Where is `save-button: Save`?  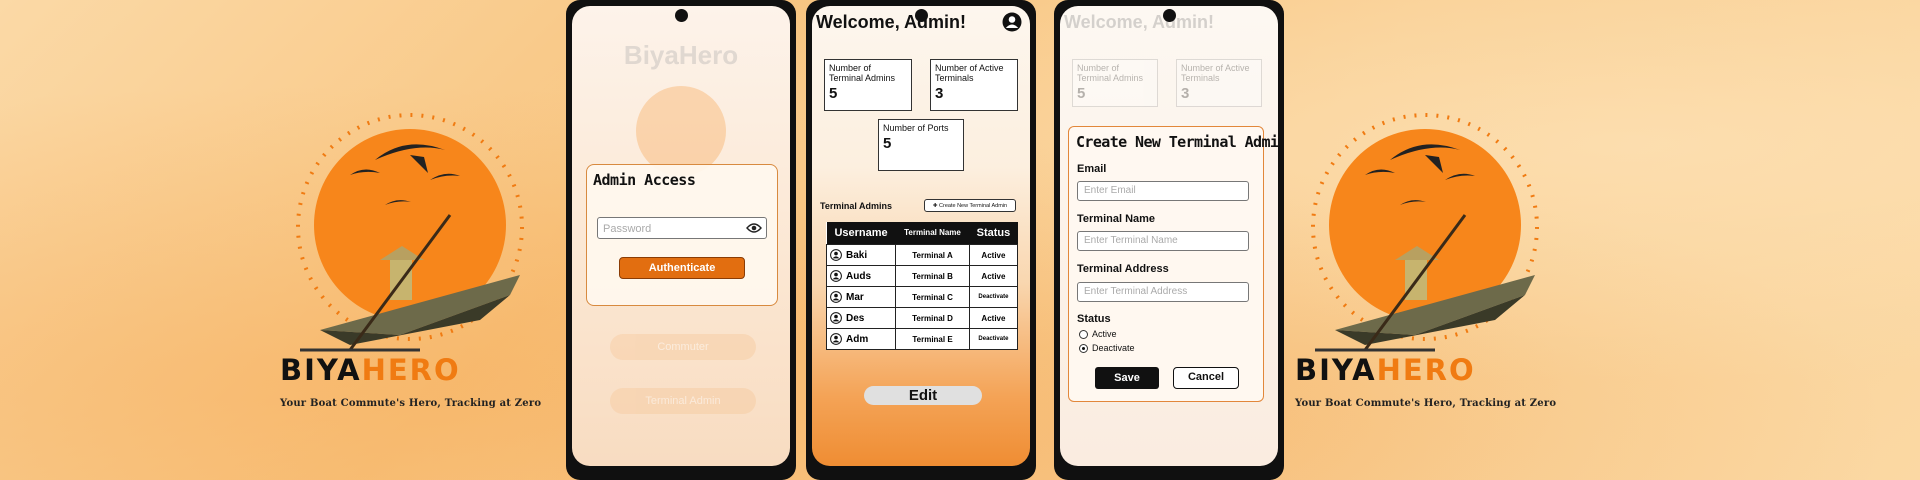 save-button: Save is located at coordinates (1127, 378).